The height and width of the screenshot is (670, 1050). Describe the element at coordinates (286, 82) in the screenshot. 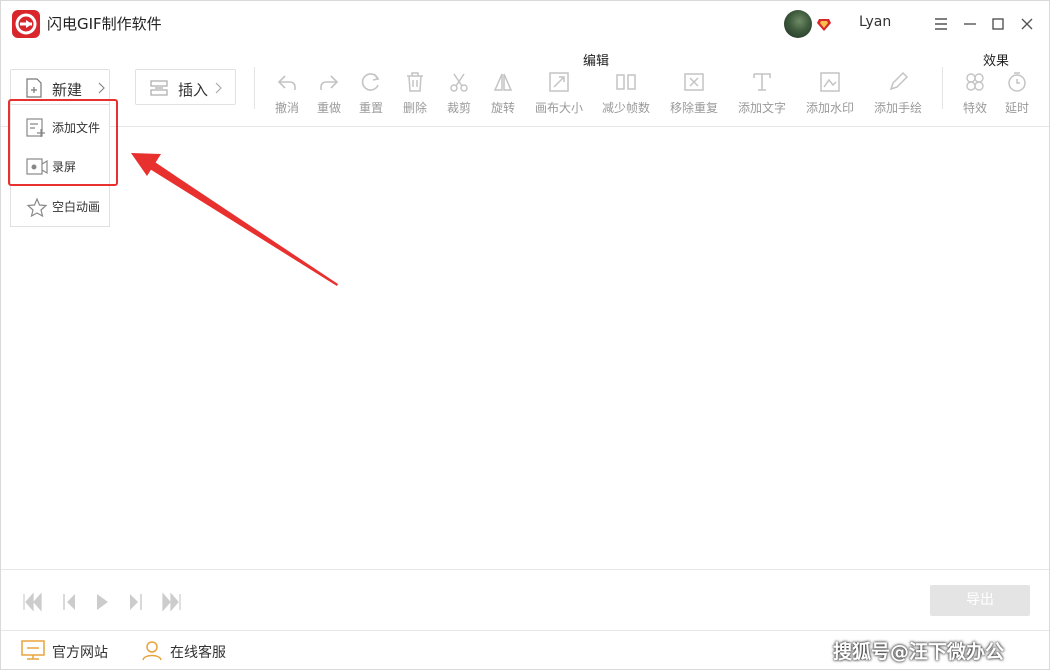

I see `undo-icon` at that location.